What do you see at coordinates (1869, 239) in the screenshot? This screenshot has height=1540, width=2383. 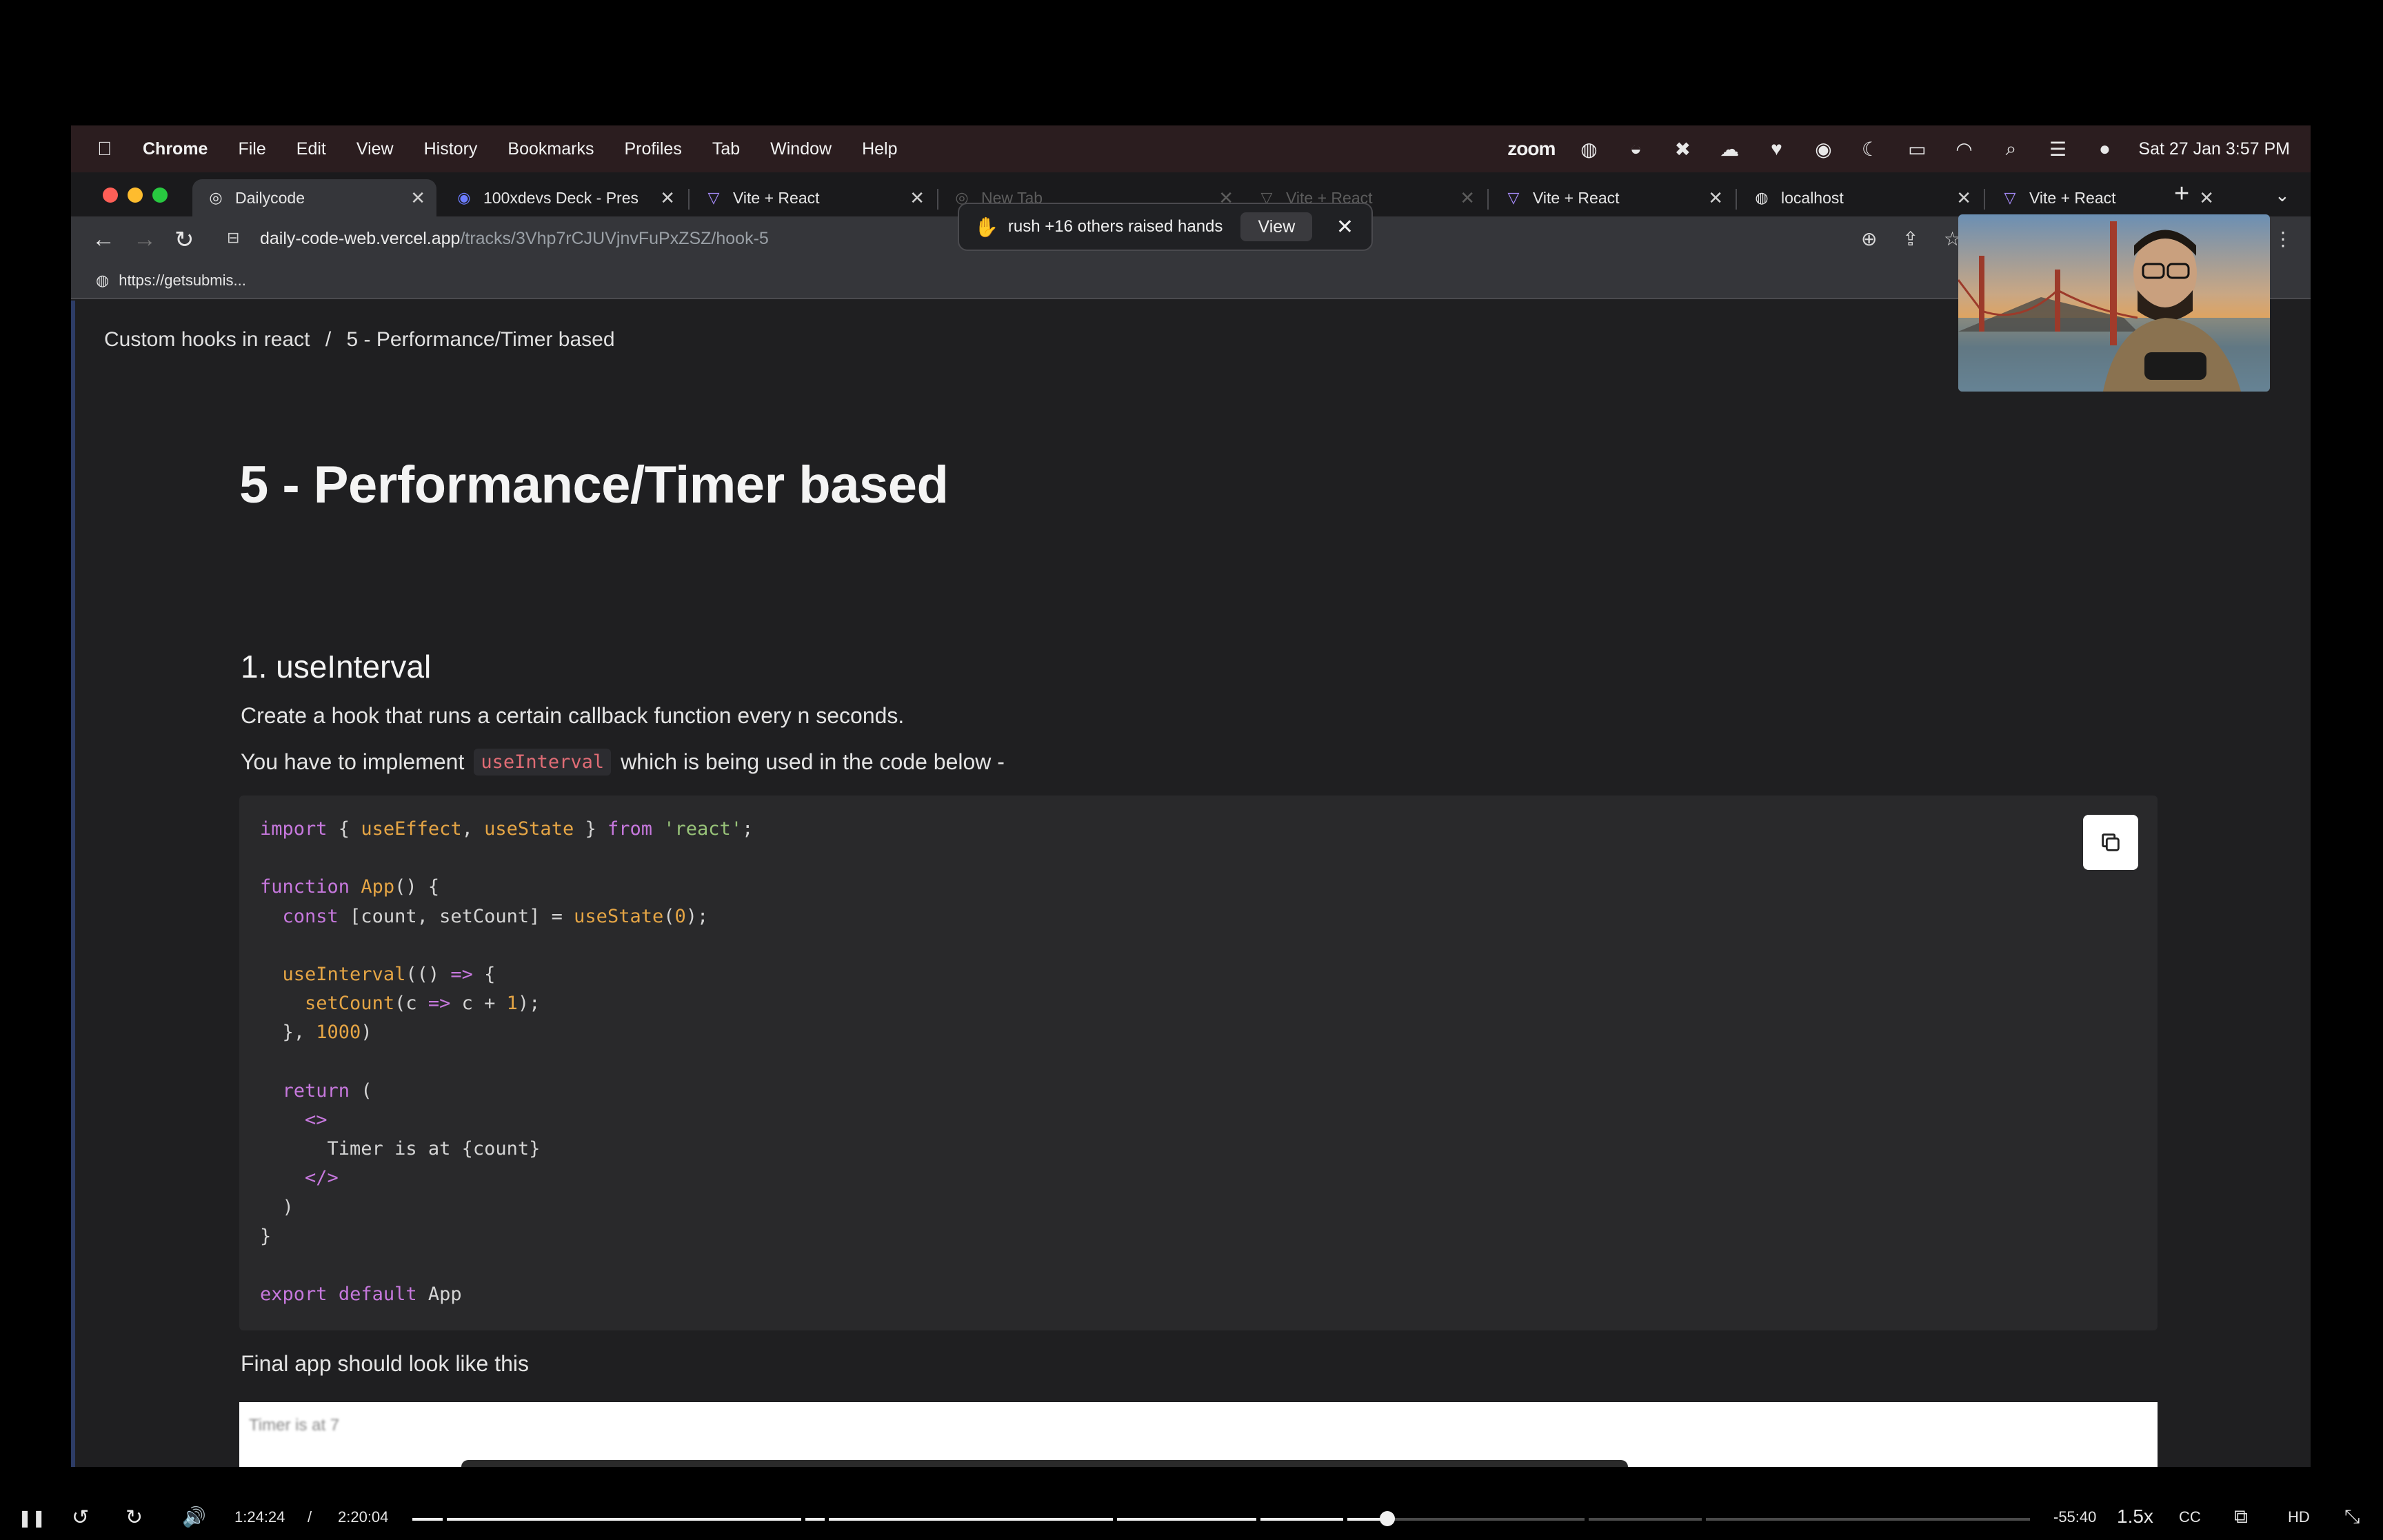 I see `zoom-magnifier-icon: ⊕` at bounding box center [1869, 239].